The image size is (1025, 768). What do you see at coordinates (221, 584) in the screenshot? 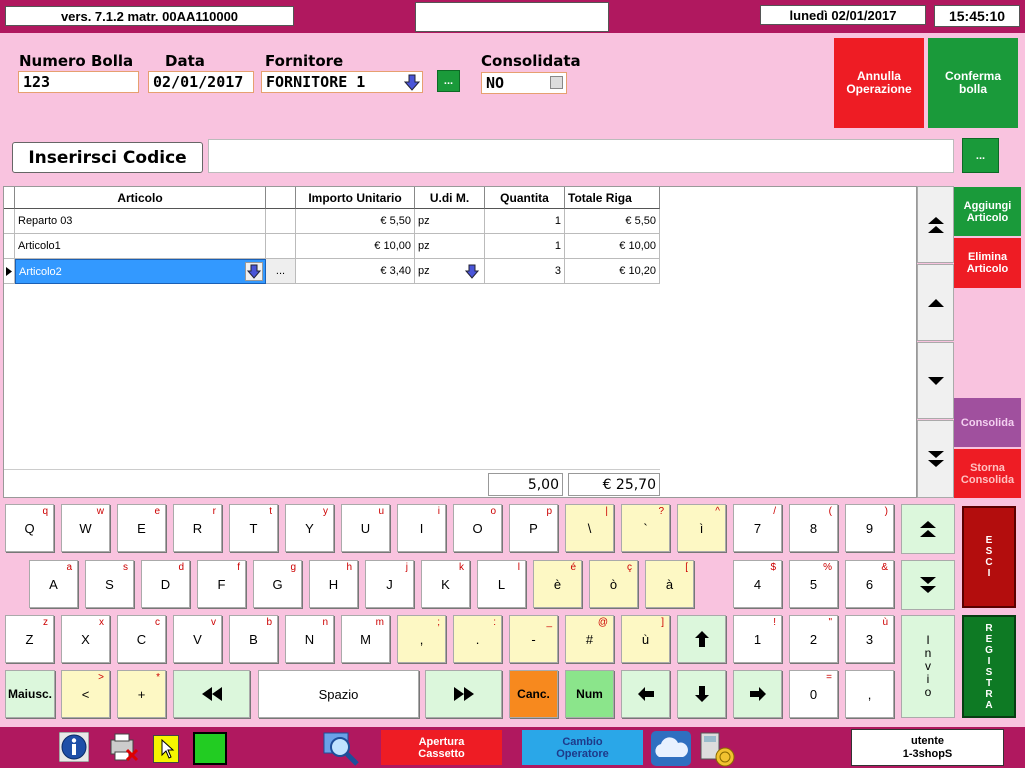
I see `key-2-3: Ff` at bounding box center [221, 584].